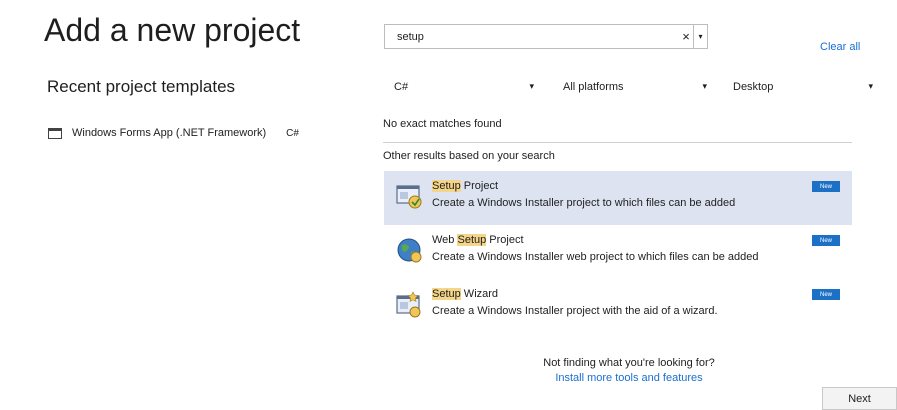  What do you see at coordinates (409, 250) in the screenshot?
I see `web-setup-globe-icon` at bounding box center [409, 250].